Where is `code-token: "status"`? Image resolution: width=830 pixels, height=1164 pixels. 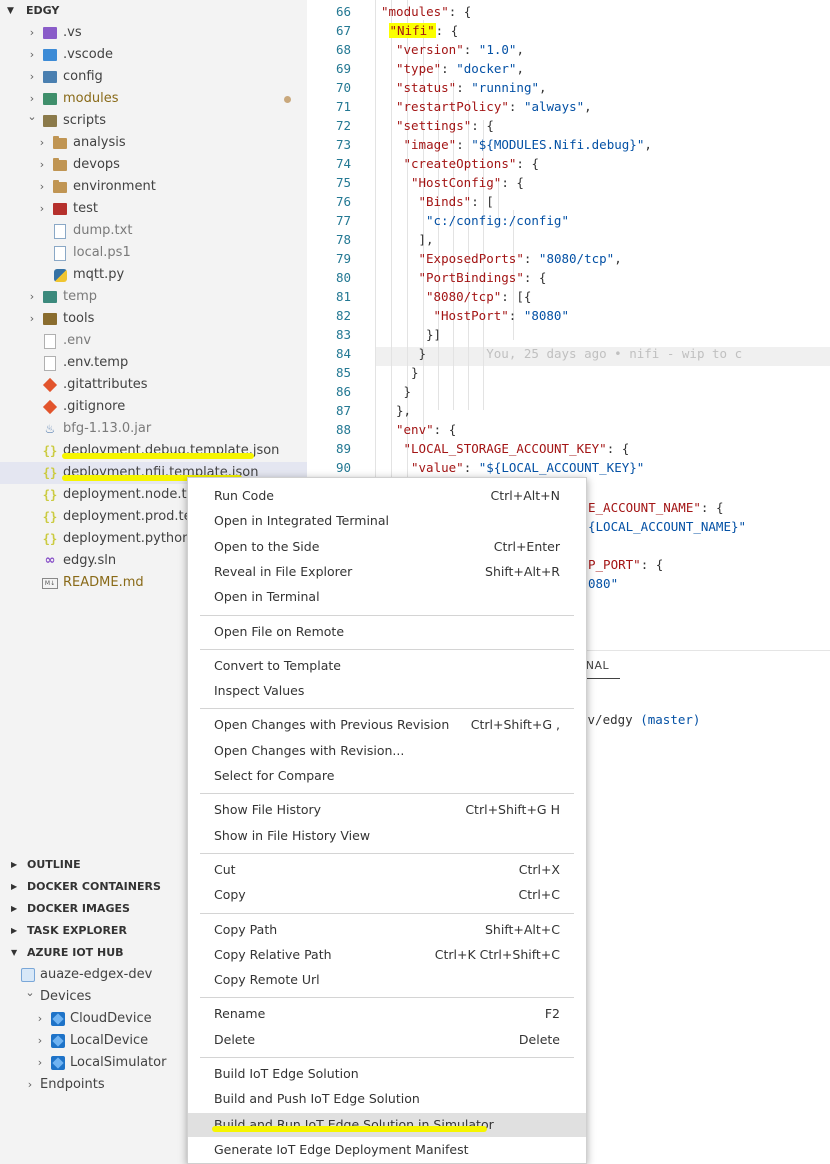
code-token: "status" is located at coordinates (426, 87).